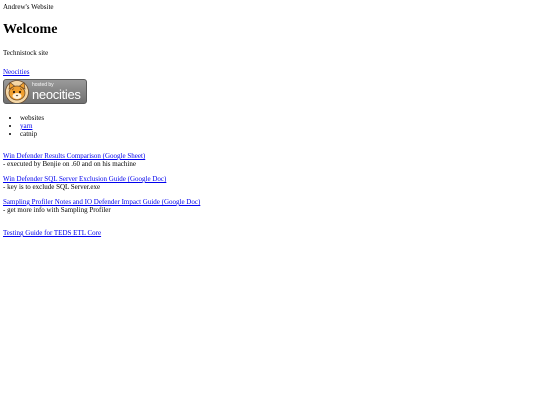 The height and width of the screenshot is (405, 540). I want to click on testing-guide-link: Testing Guide for TEDS ETL Core, so click(52, 233).